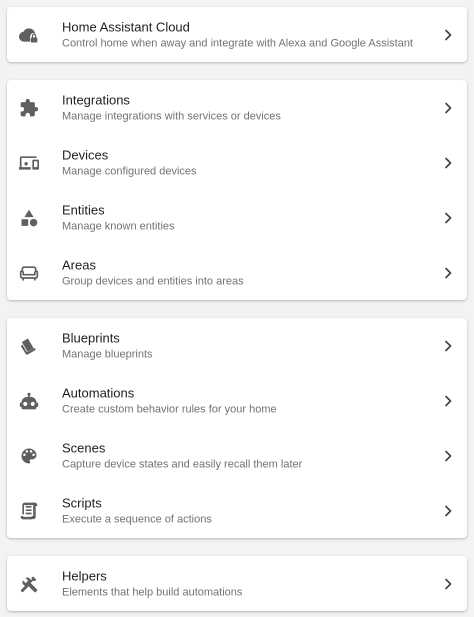 This screenshot has height=617, width=474. I want to click on palette-icon, so click(29, 456).